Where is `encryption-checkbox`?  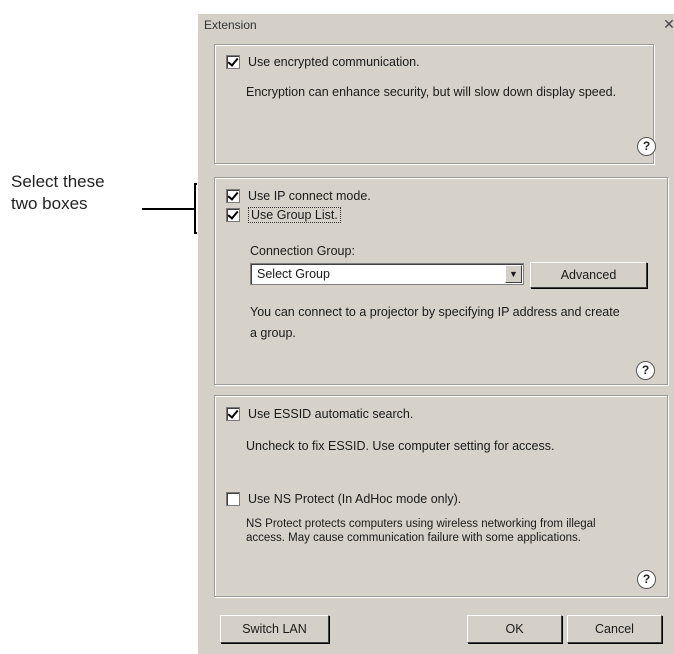 encryption-checkbox is located at coordinates (233, 62).